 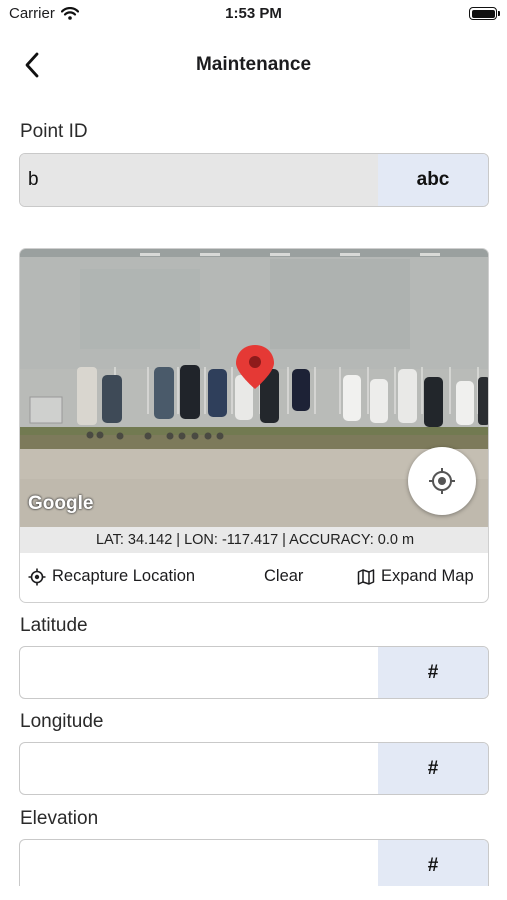 What do you see at coordinates (366, 576) in the screenshot?
I see `map-icon` at bounding box center [366, 576].